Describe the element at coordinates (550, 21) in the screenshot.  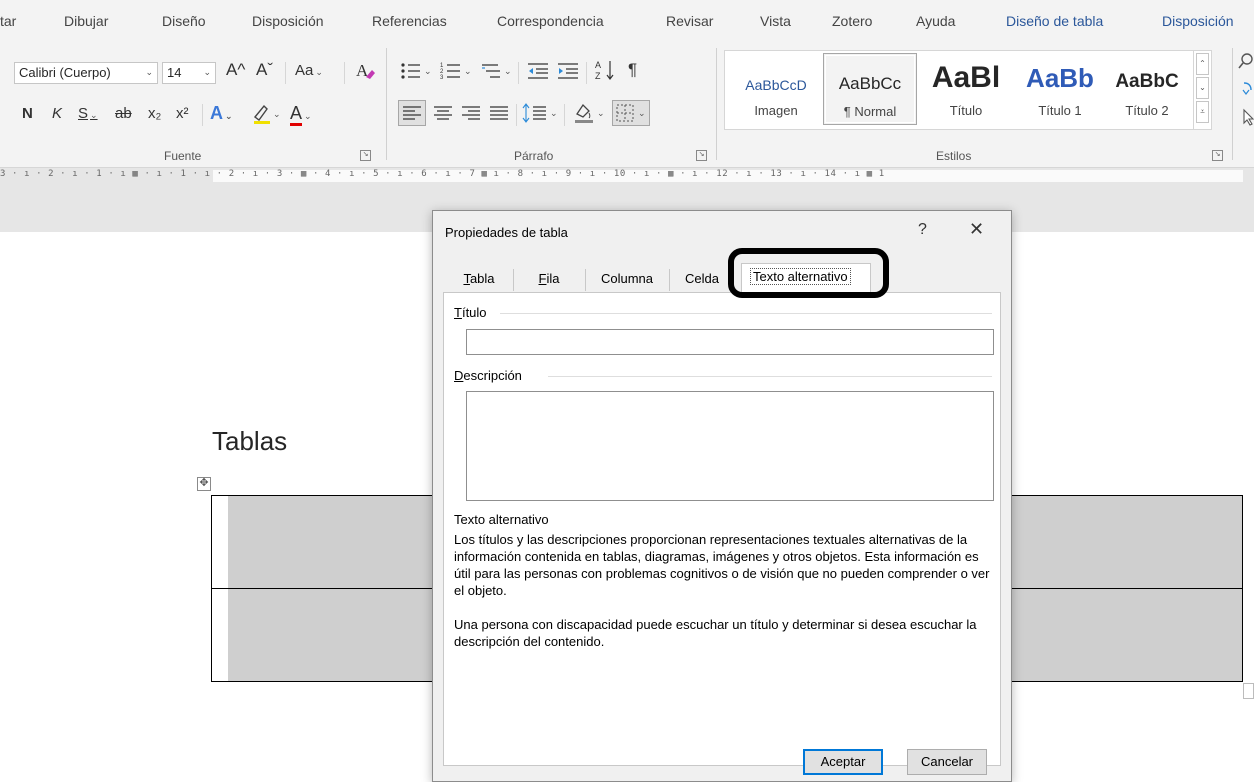
I see `tab-correspondencia: Correspondencia` at that location.